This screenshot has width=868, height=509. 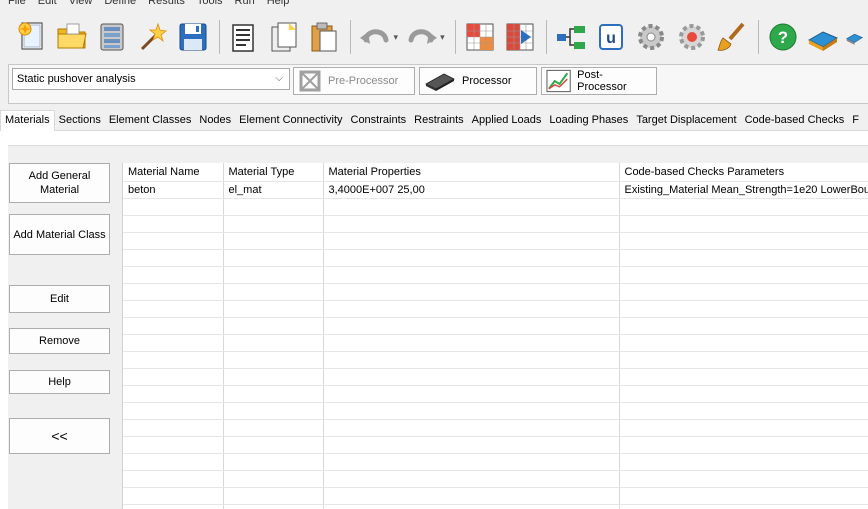 I want to click on wizard-button, so click(x=153, y=37).